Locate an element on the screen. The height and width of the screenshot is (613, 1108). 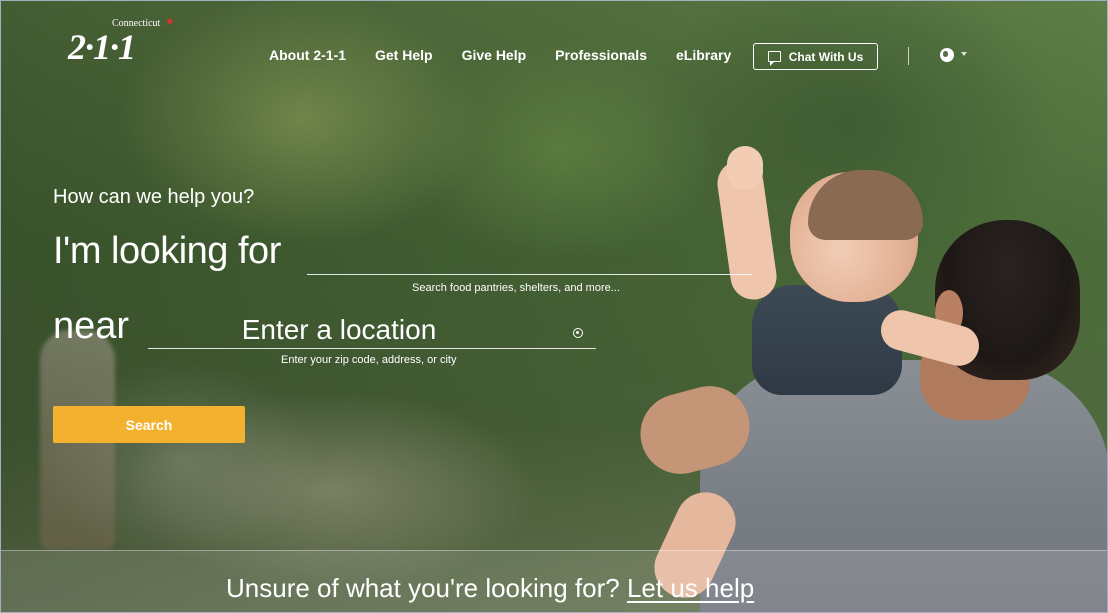
chat-with-us-button: Chat With Us is located at coordinates (815, 56).